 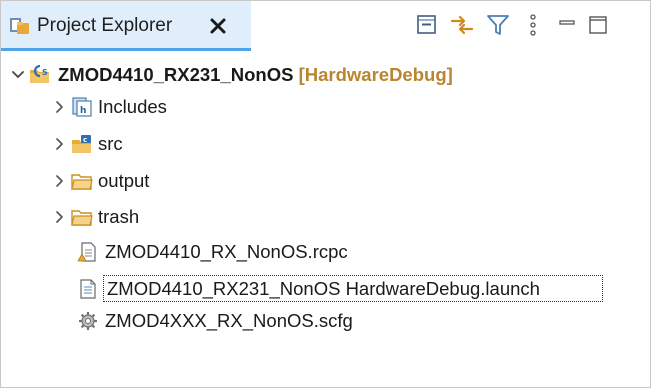 What do you see at coordinates (498, 25) in the screenshot?
I see `filter-icon` at bounding box center [498, 25].